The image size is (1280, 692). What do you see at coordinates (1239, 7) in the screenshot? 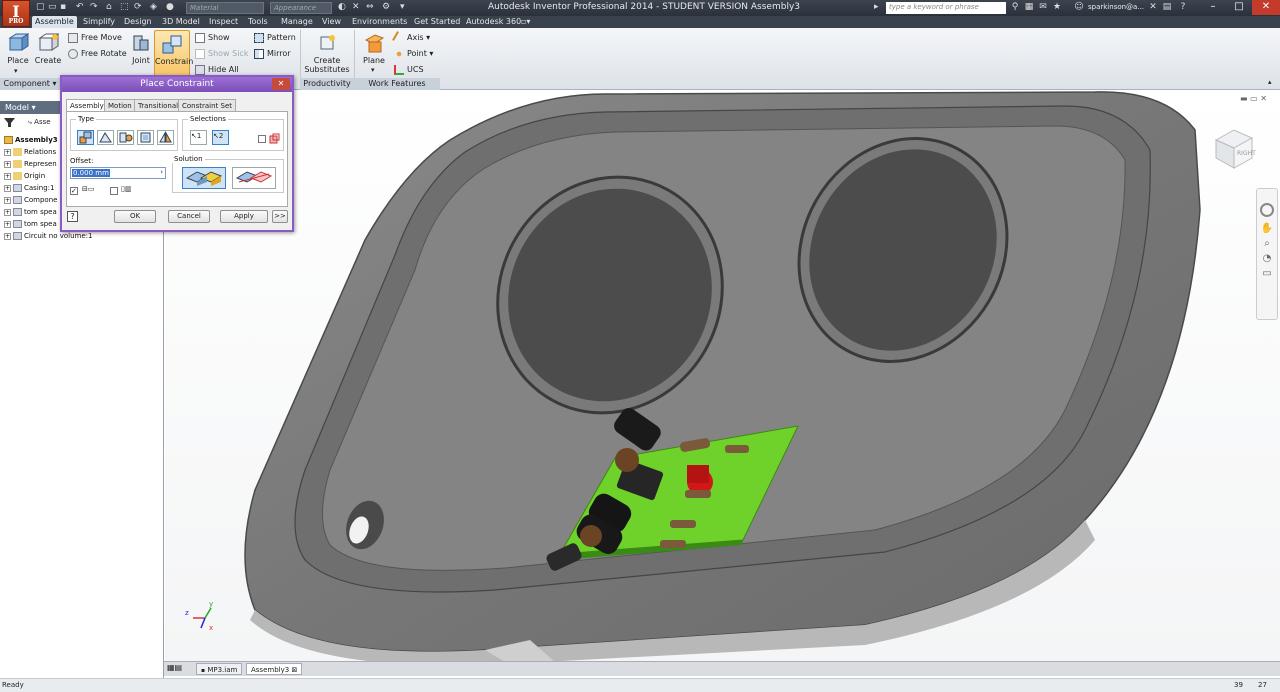
I see `maximize-button: □` at bounding box center [1239, 7].